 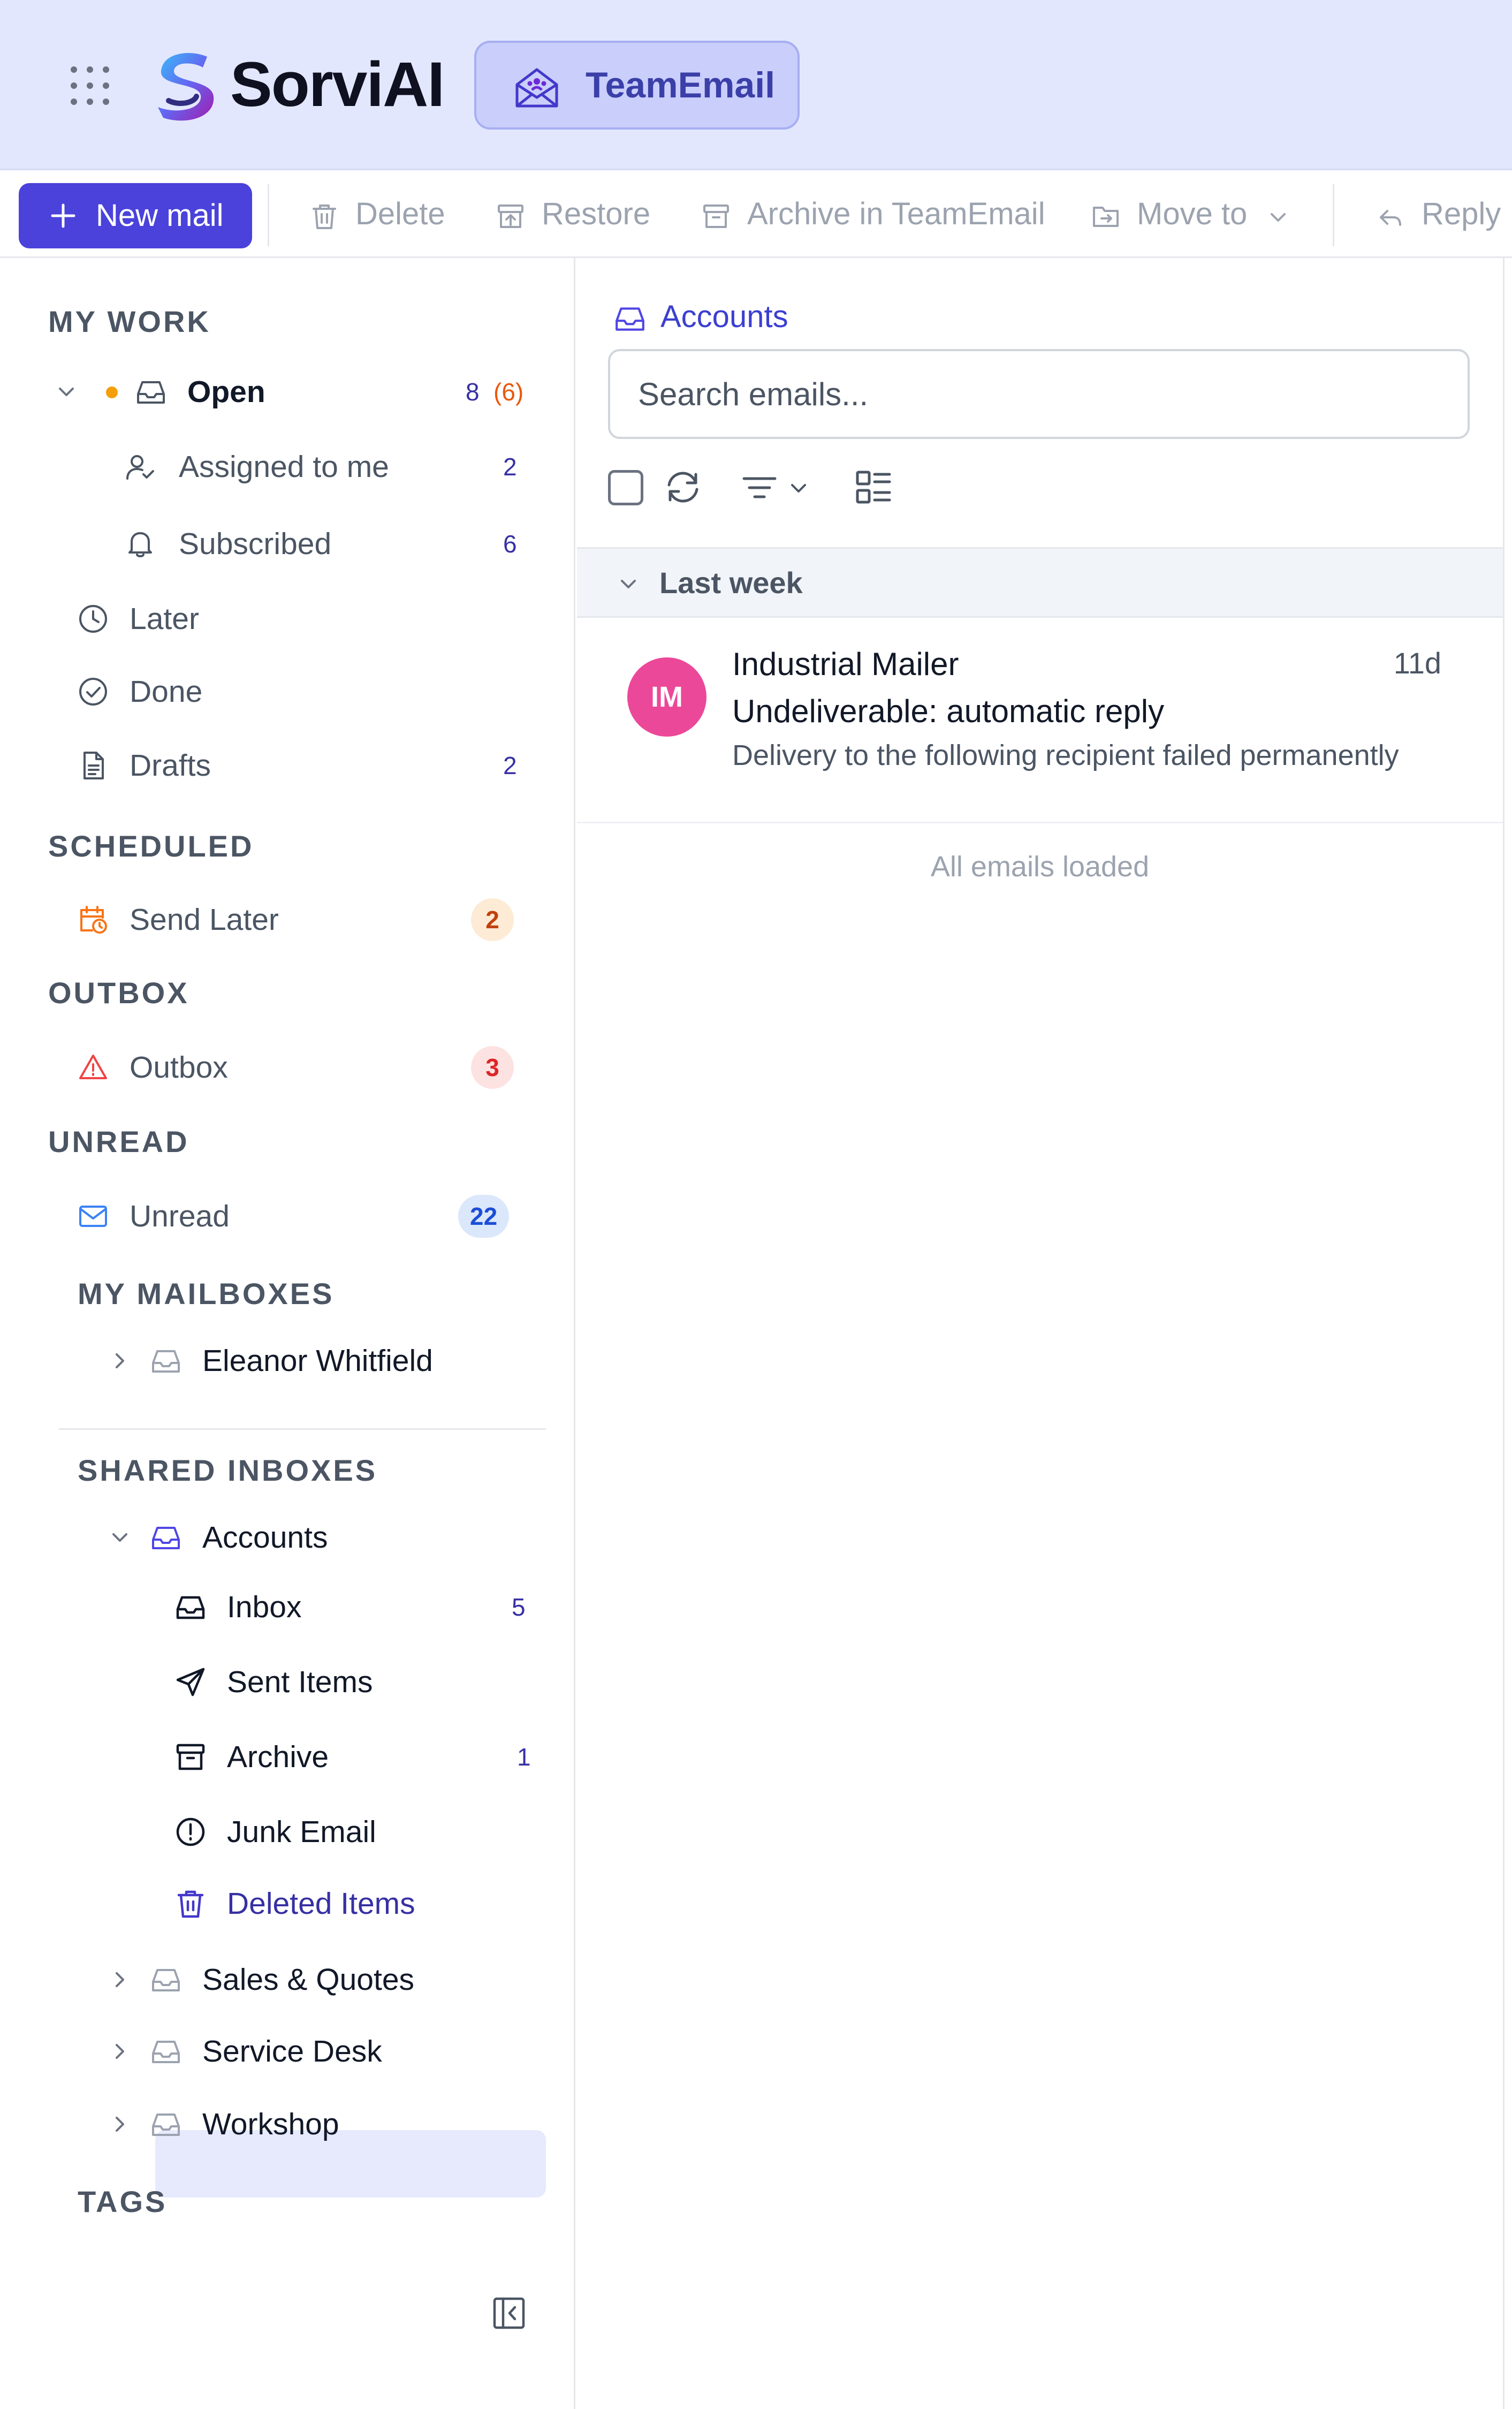 I want to click on plus-icon, so click(x=63, y=215).